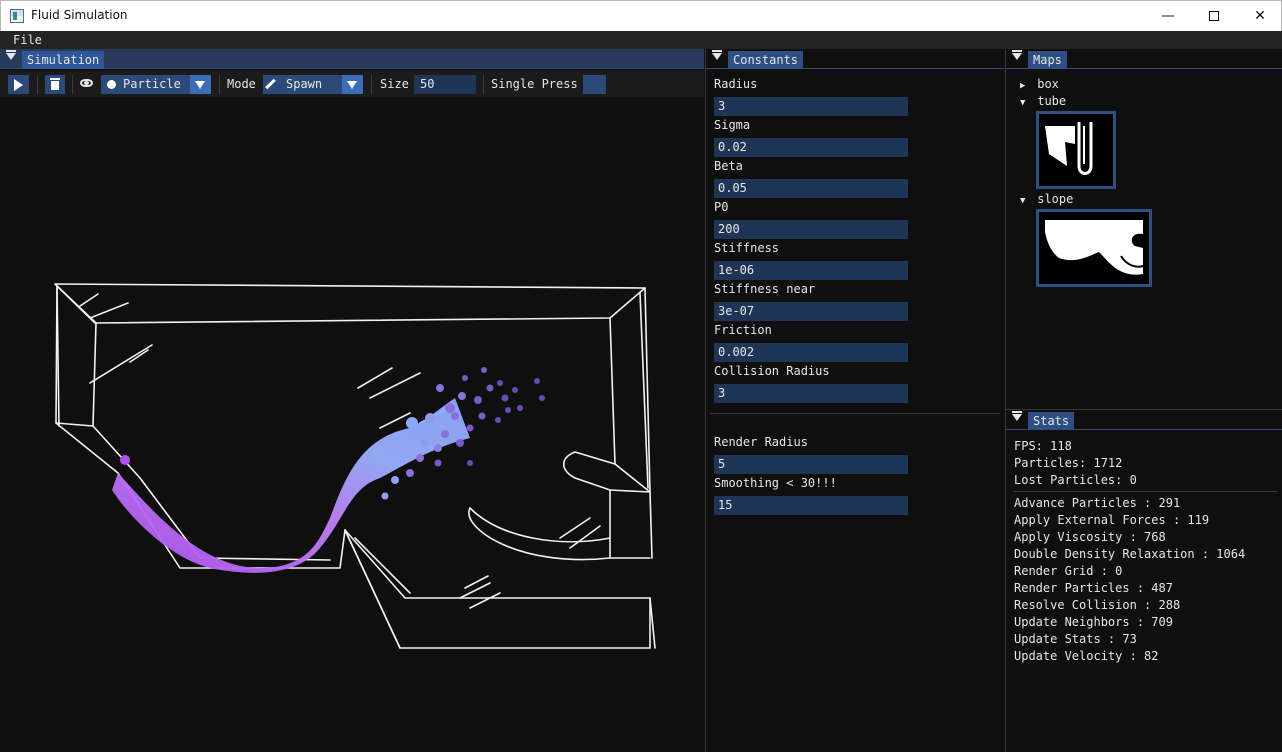 This screenshot has height=752, width=1282. I want to click on simulation-tab-bar: Simulation, so click(352, 59).